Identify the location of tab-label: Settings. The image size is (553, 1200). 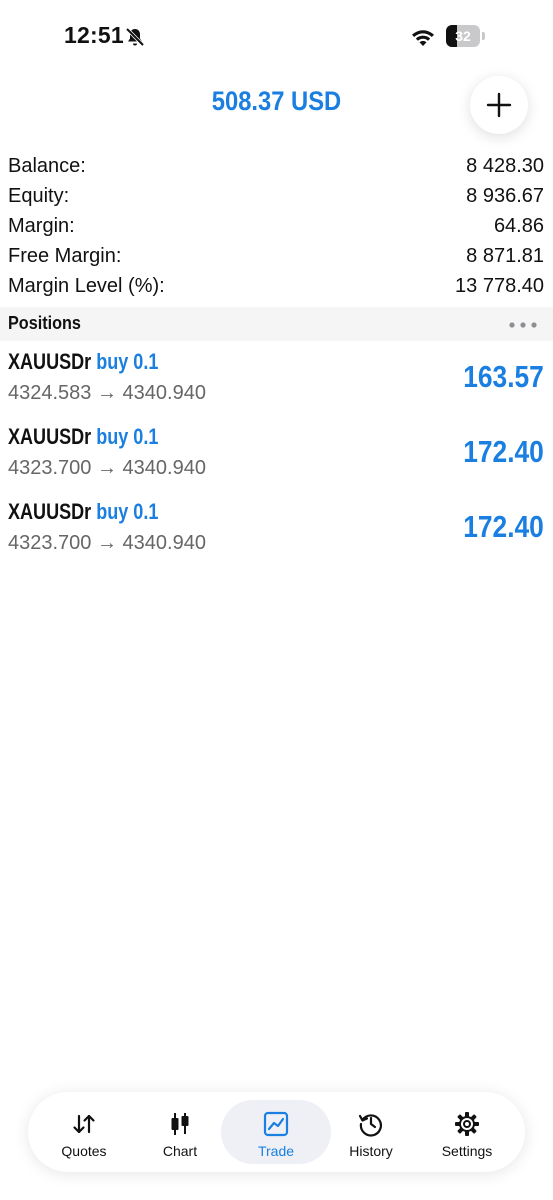
(467, 1151).